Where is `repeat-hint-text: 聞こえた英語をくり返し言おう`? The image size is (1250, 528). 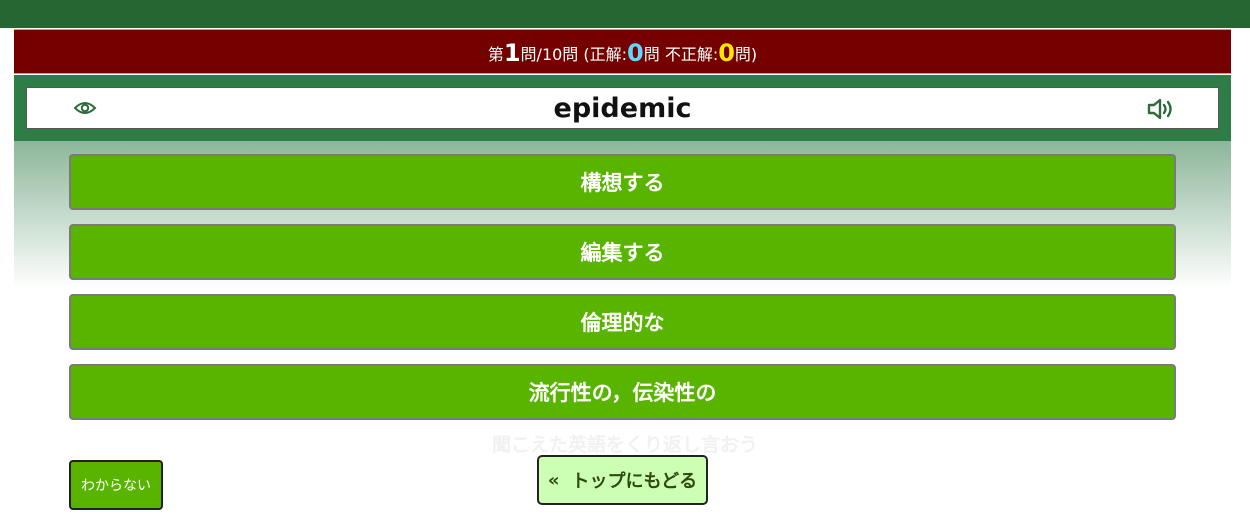
repeat-hint-text: 聞こえた英語をくり返し言おう is located at coordinates (624, 445).